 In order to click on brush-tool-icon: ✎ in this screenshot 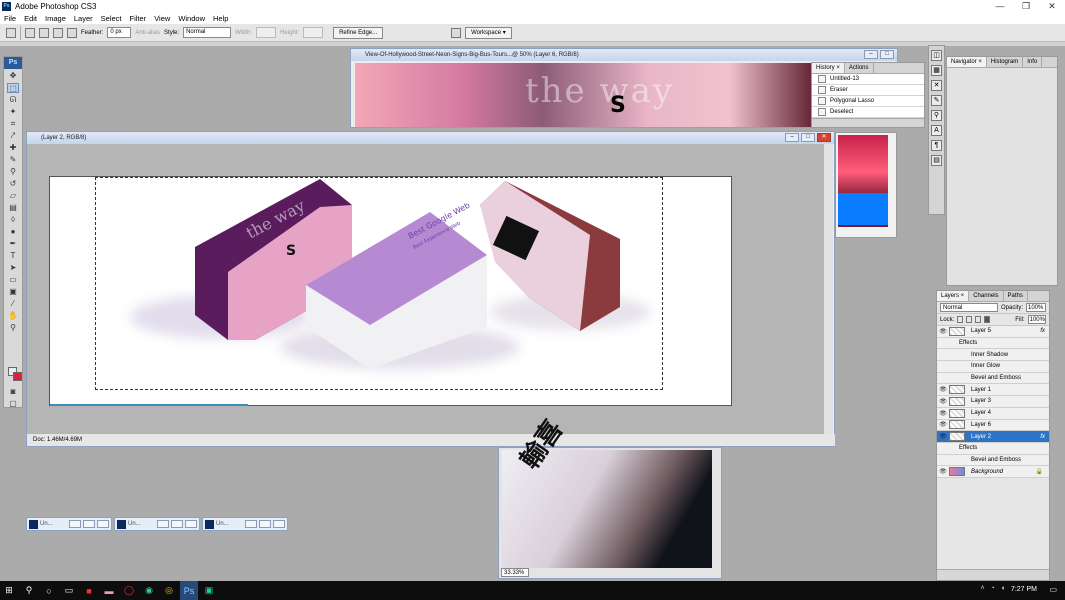, I will do `click(13, 160)`.